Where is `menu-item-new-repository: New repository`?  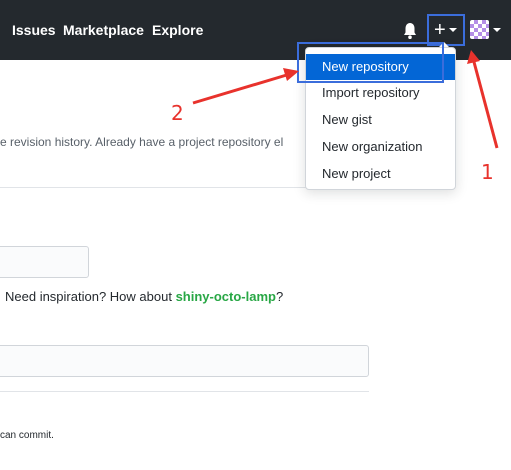
menu-item-new-repository: New repository is located at coordinates (380, 67).